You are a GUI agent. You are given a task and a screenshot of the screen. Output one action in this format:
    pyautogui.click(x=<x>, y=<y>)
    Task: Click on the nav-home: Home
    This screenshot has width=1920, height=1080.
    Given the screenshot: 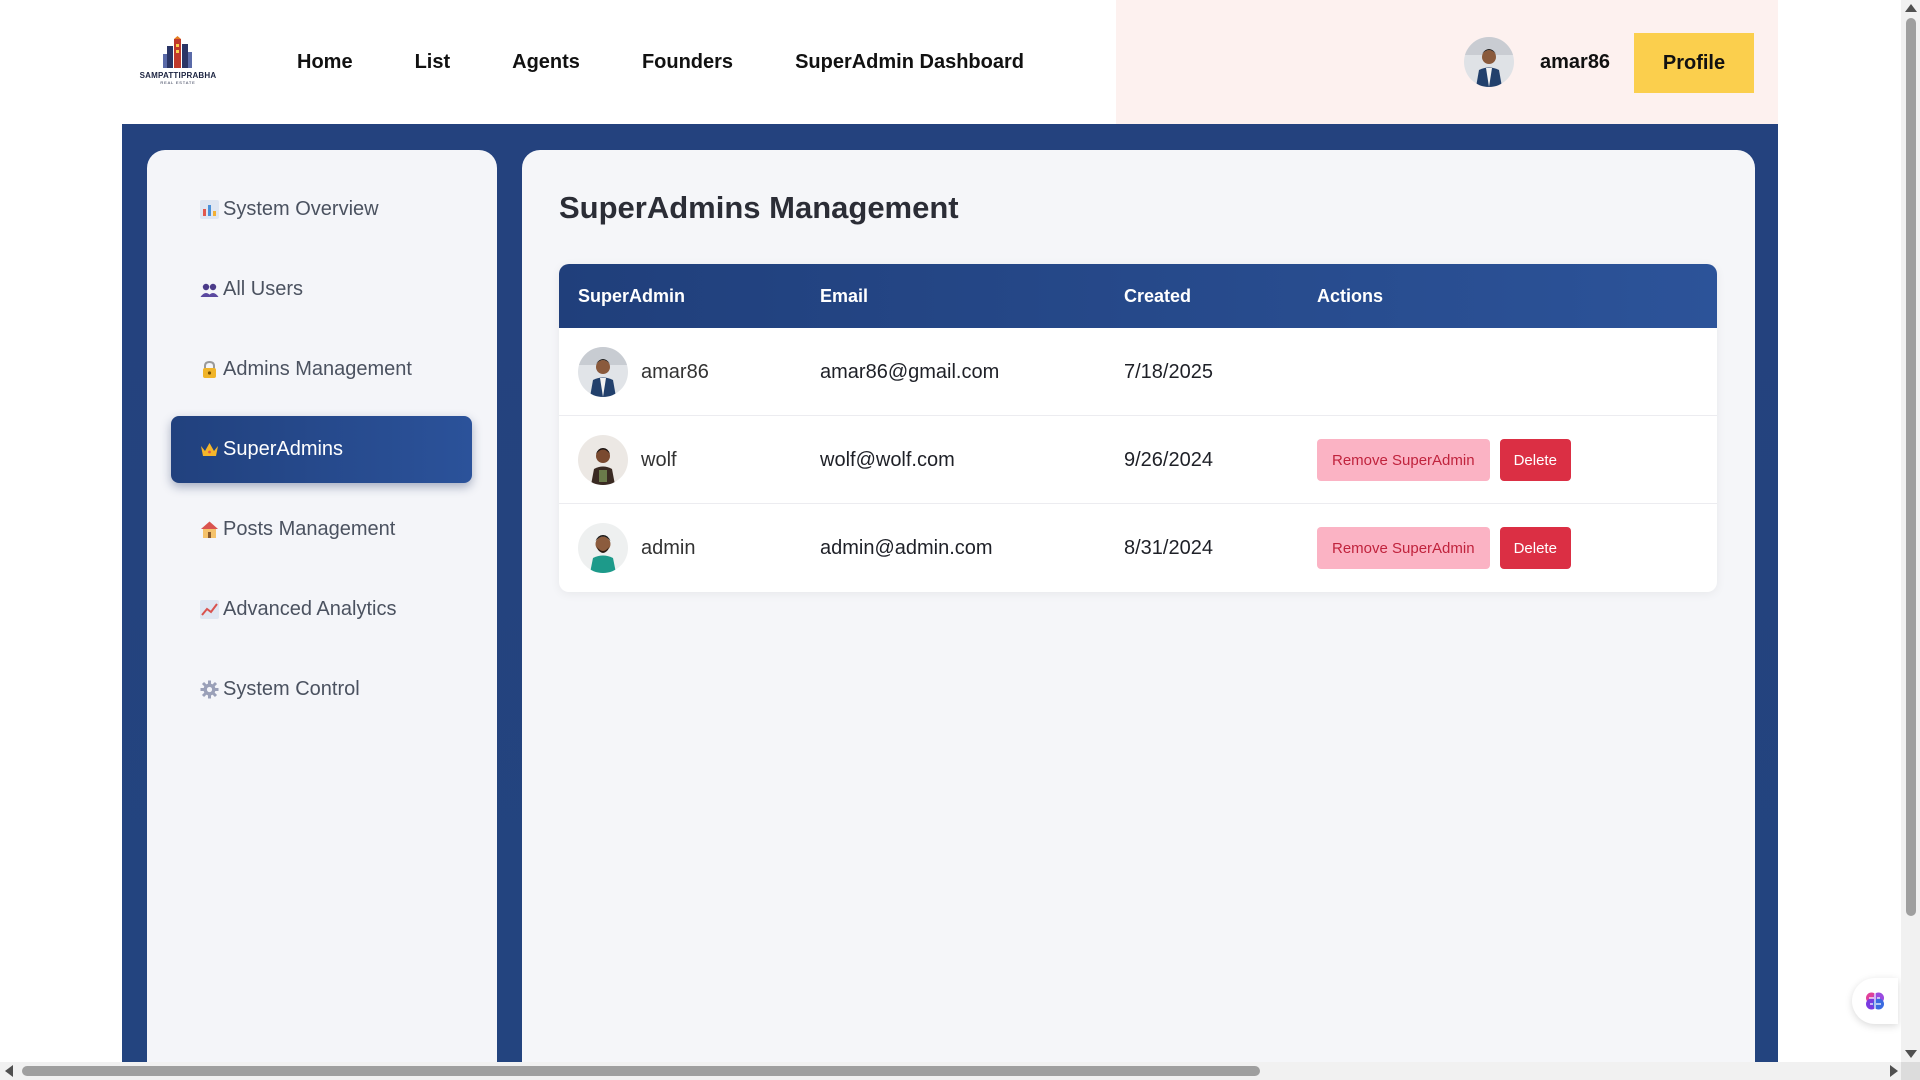 What is the action you would take?
    pyautogui.click(x=325, y=62)
    